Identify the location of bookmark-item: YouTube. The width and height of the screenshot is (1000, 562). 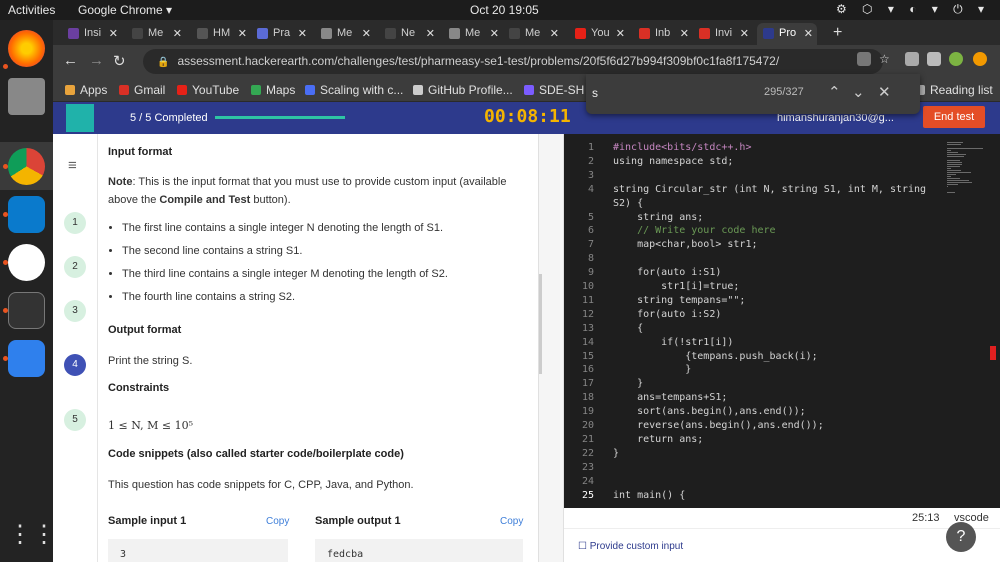
(208, 90).